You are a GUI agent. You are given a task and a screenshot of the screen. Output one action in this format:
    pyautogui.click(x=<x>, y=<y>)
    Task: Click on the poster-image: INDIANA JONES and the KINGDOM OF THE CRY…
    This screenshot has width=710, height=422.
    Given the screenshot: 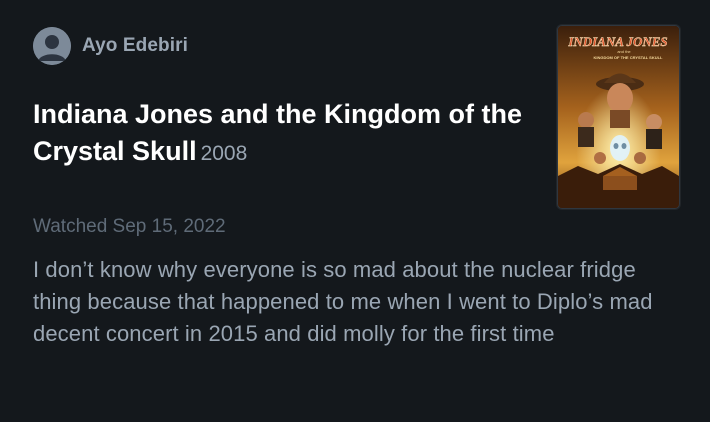 What is the action you would take?
    pyautogui.click(x=618, y=117)
    